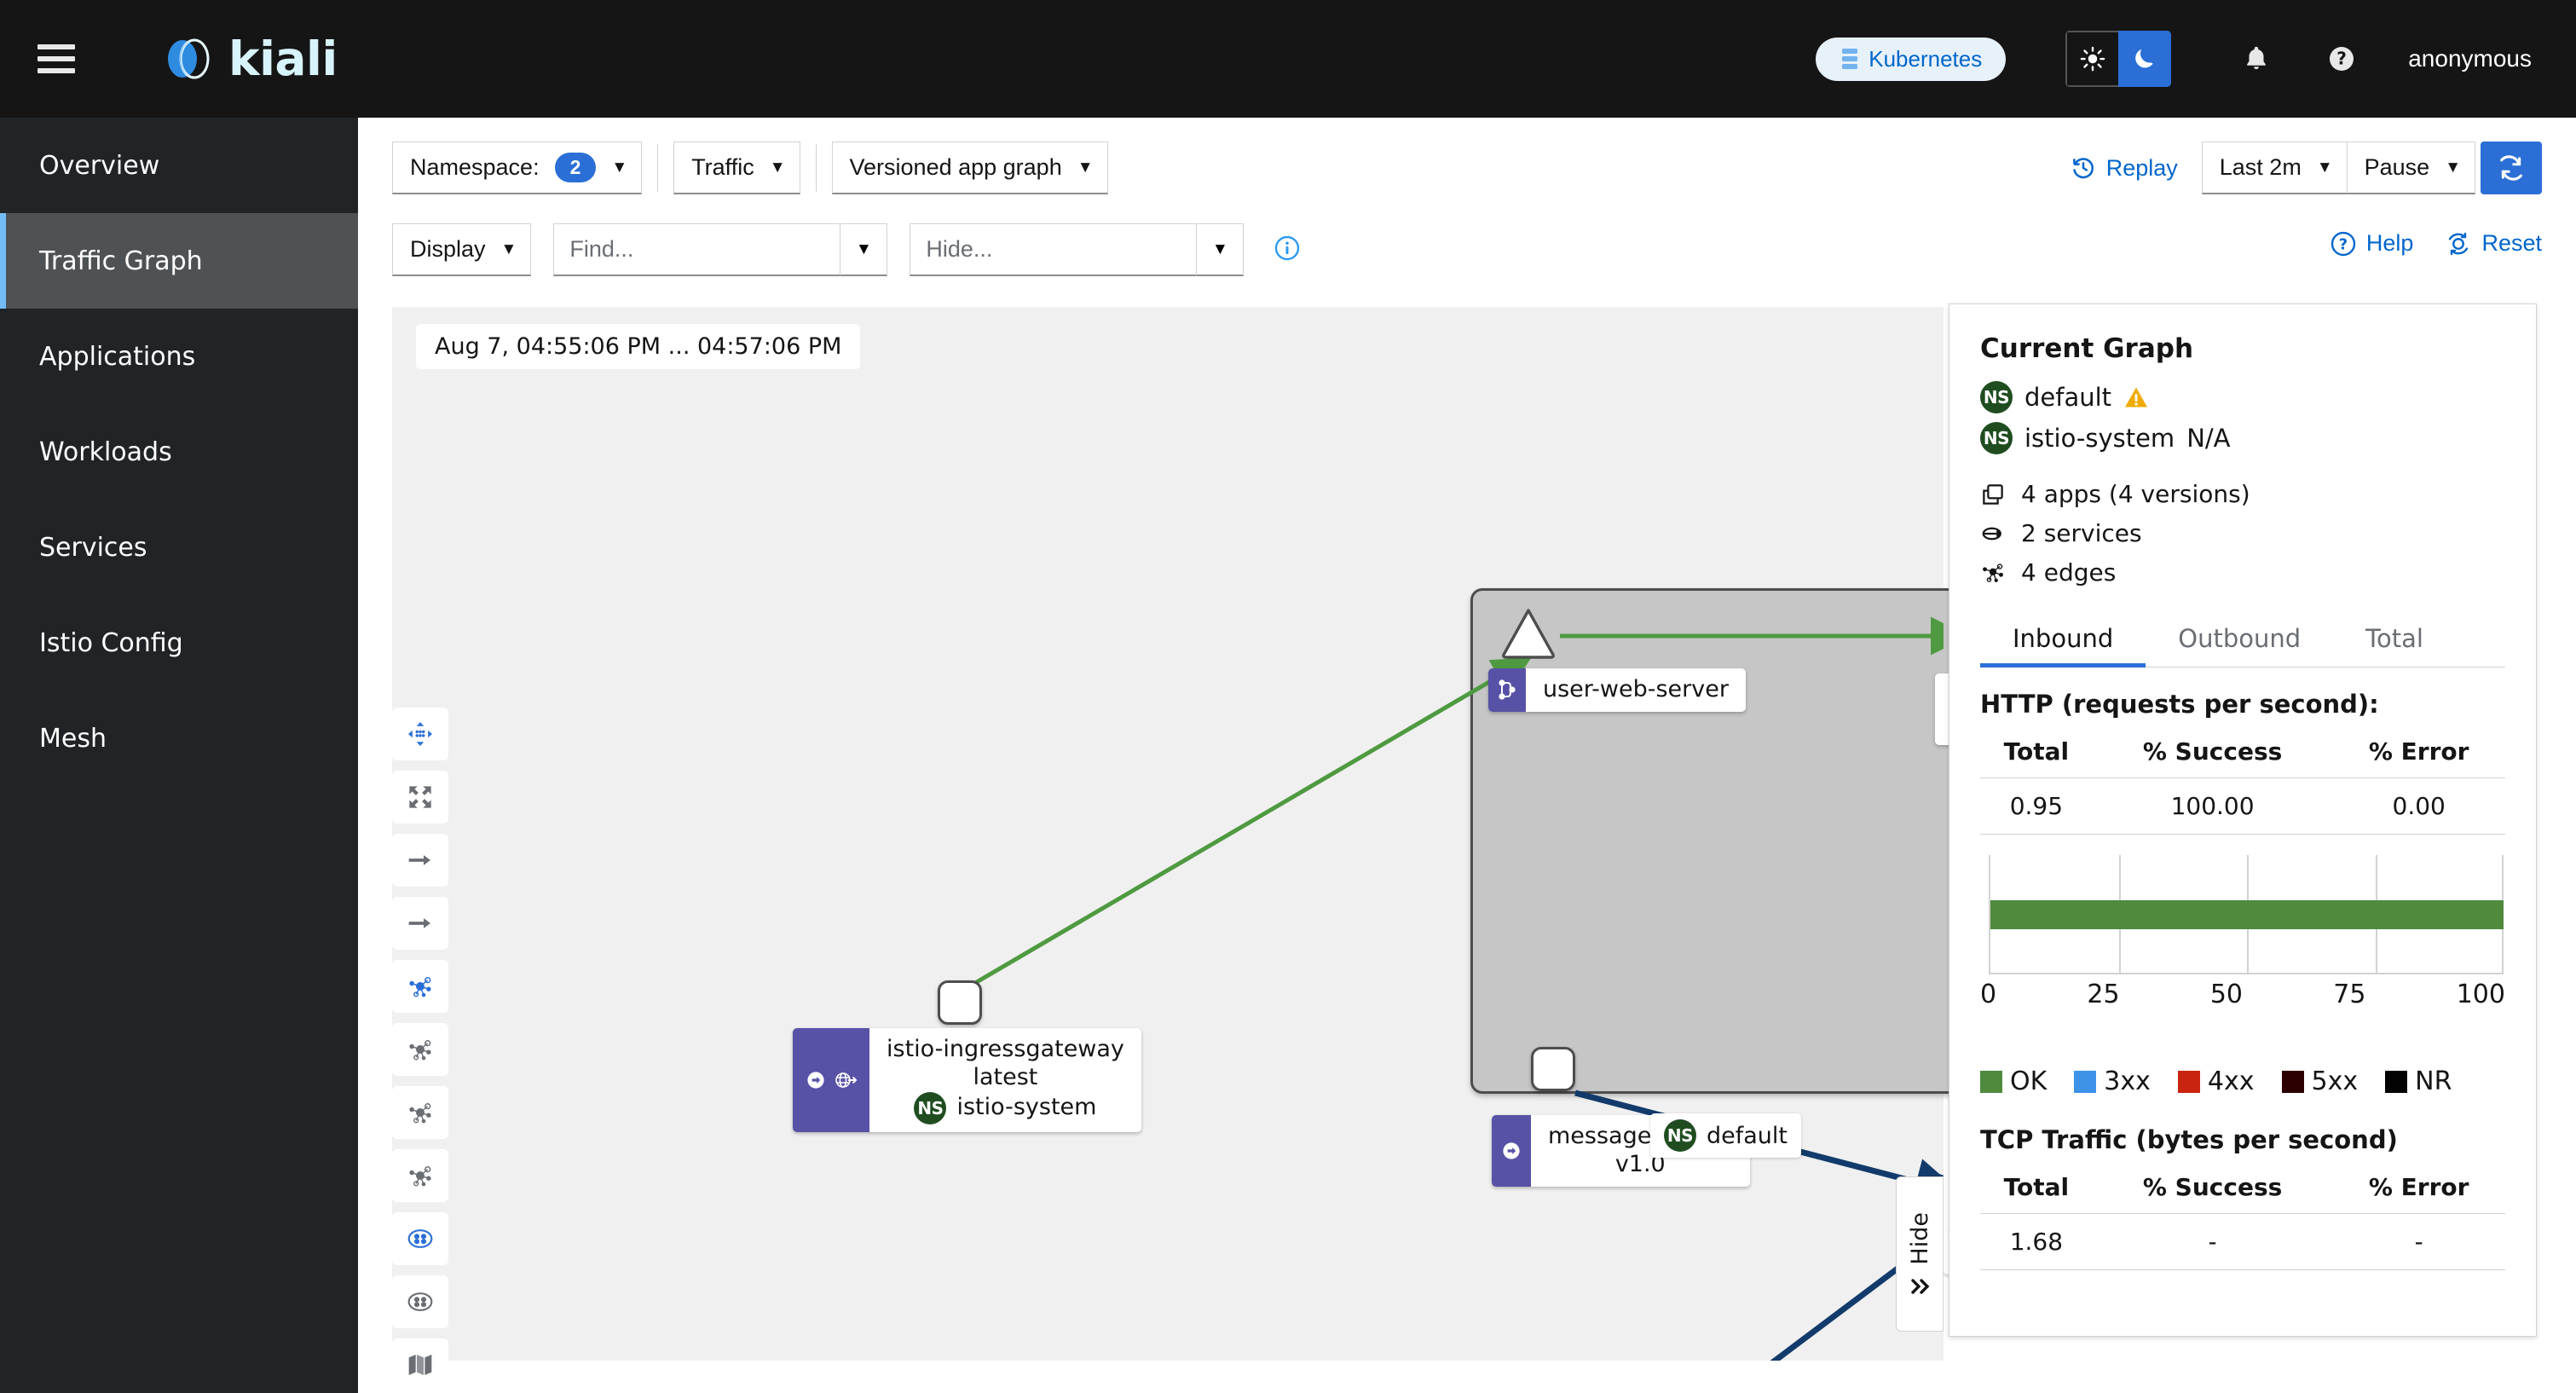 The height and width of the screenshot is (1393, 2576). What do you see at coordinates (1636, 689) in the screenshot?
I see `node-line: user-web-server` at bounding box center [1636, 689].